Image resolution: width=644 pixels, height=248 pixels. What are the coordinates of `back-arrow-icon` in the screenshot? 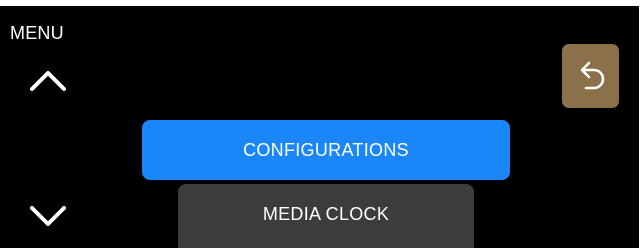 It's located at (592, 75).